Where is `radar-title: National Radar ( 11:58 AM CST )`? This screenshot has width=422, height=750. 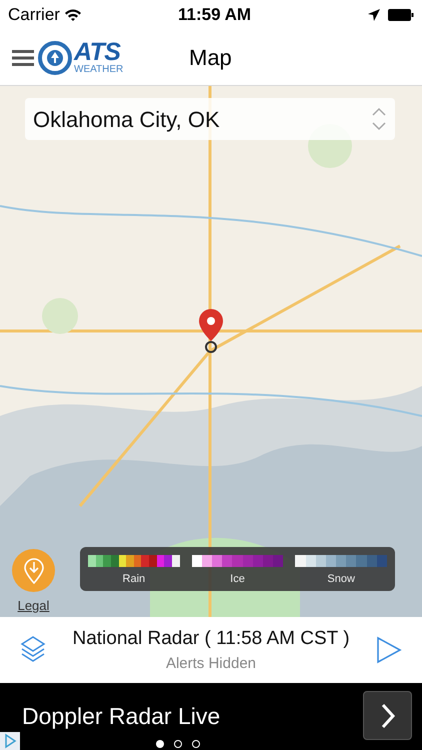 radar-title: National Radar ( 11:58 AM CST ) is located at coordinates (211, 638).